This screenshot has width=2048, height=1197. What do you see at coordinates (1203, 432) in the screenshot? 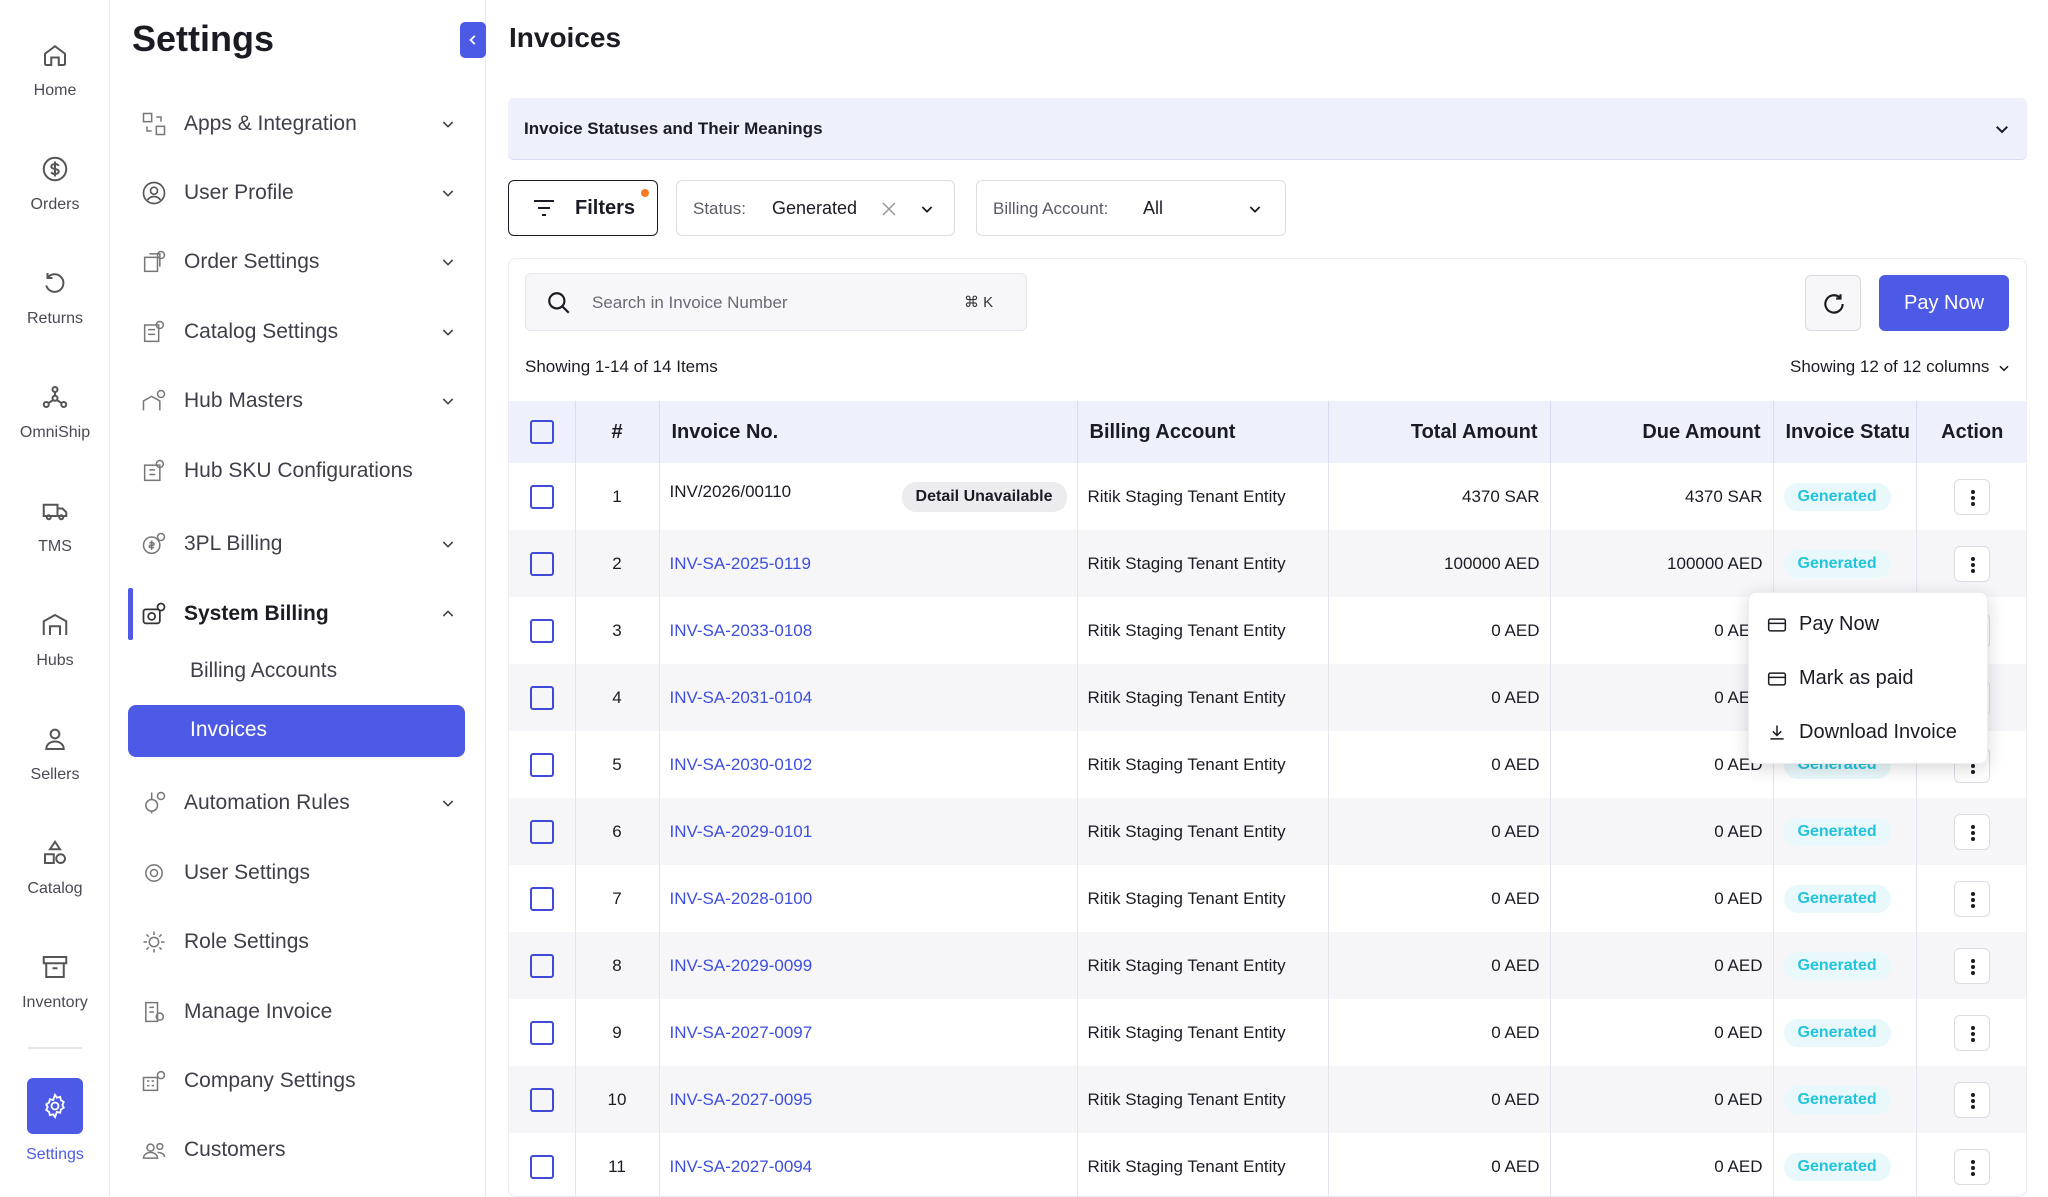
I see `col-header-billing-account: Billing Account` at bounding box center [1203, 432].